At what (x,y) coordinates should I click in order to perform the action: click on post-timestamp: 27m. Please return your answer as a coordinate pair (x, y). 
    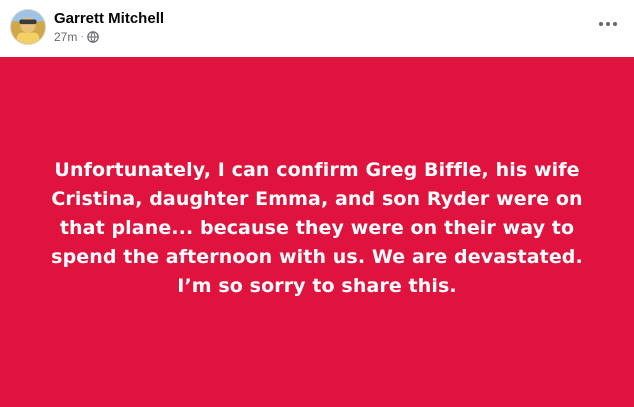
    Looking at the image, I should click on (65, 37).